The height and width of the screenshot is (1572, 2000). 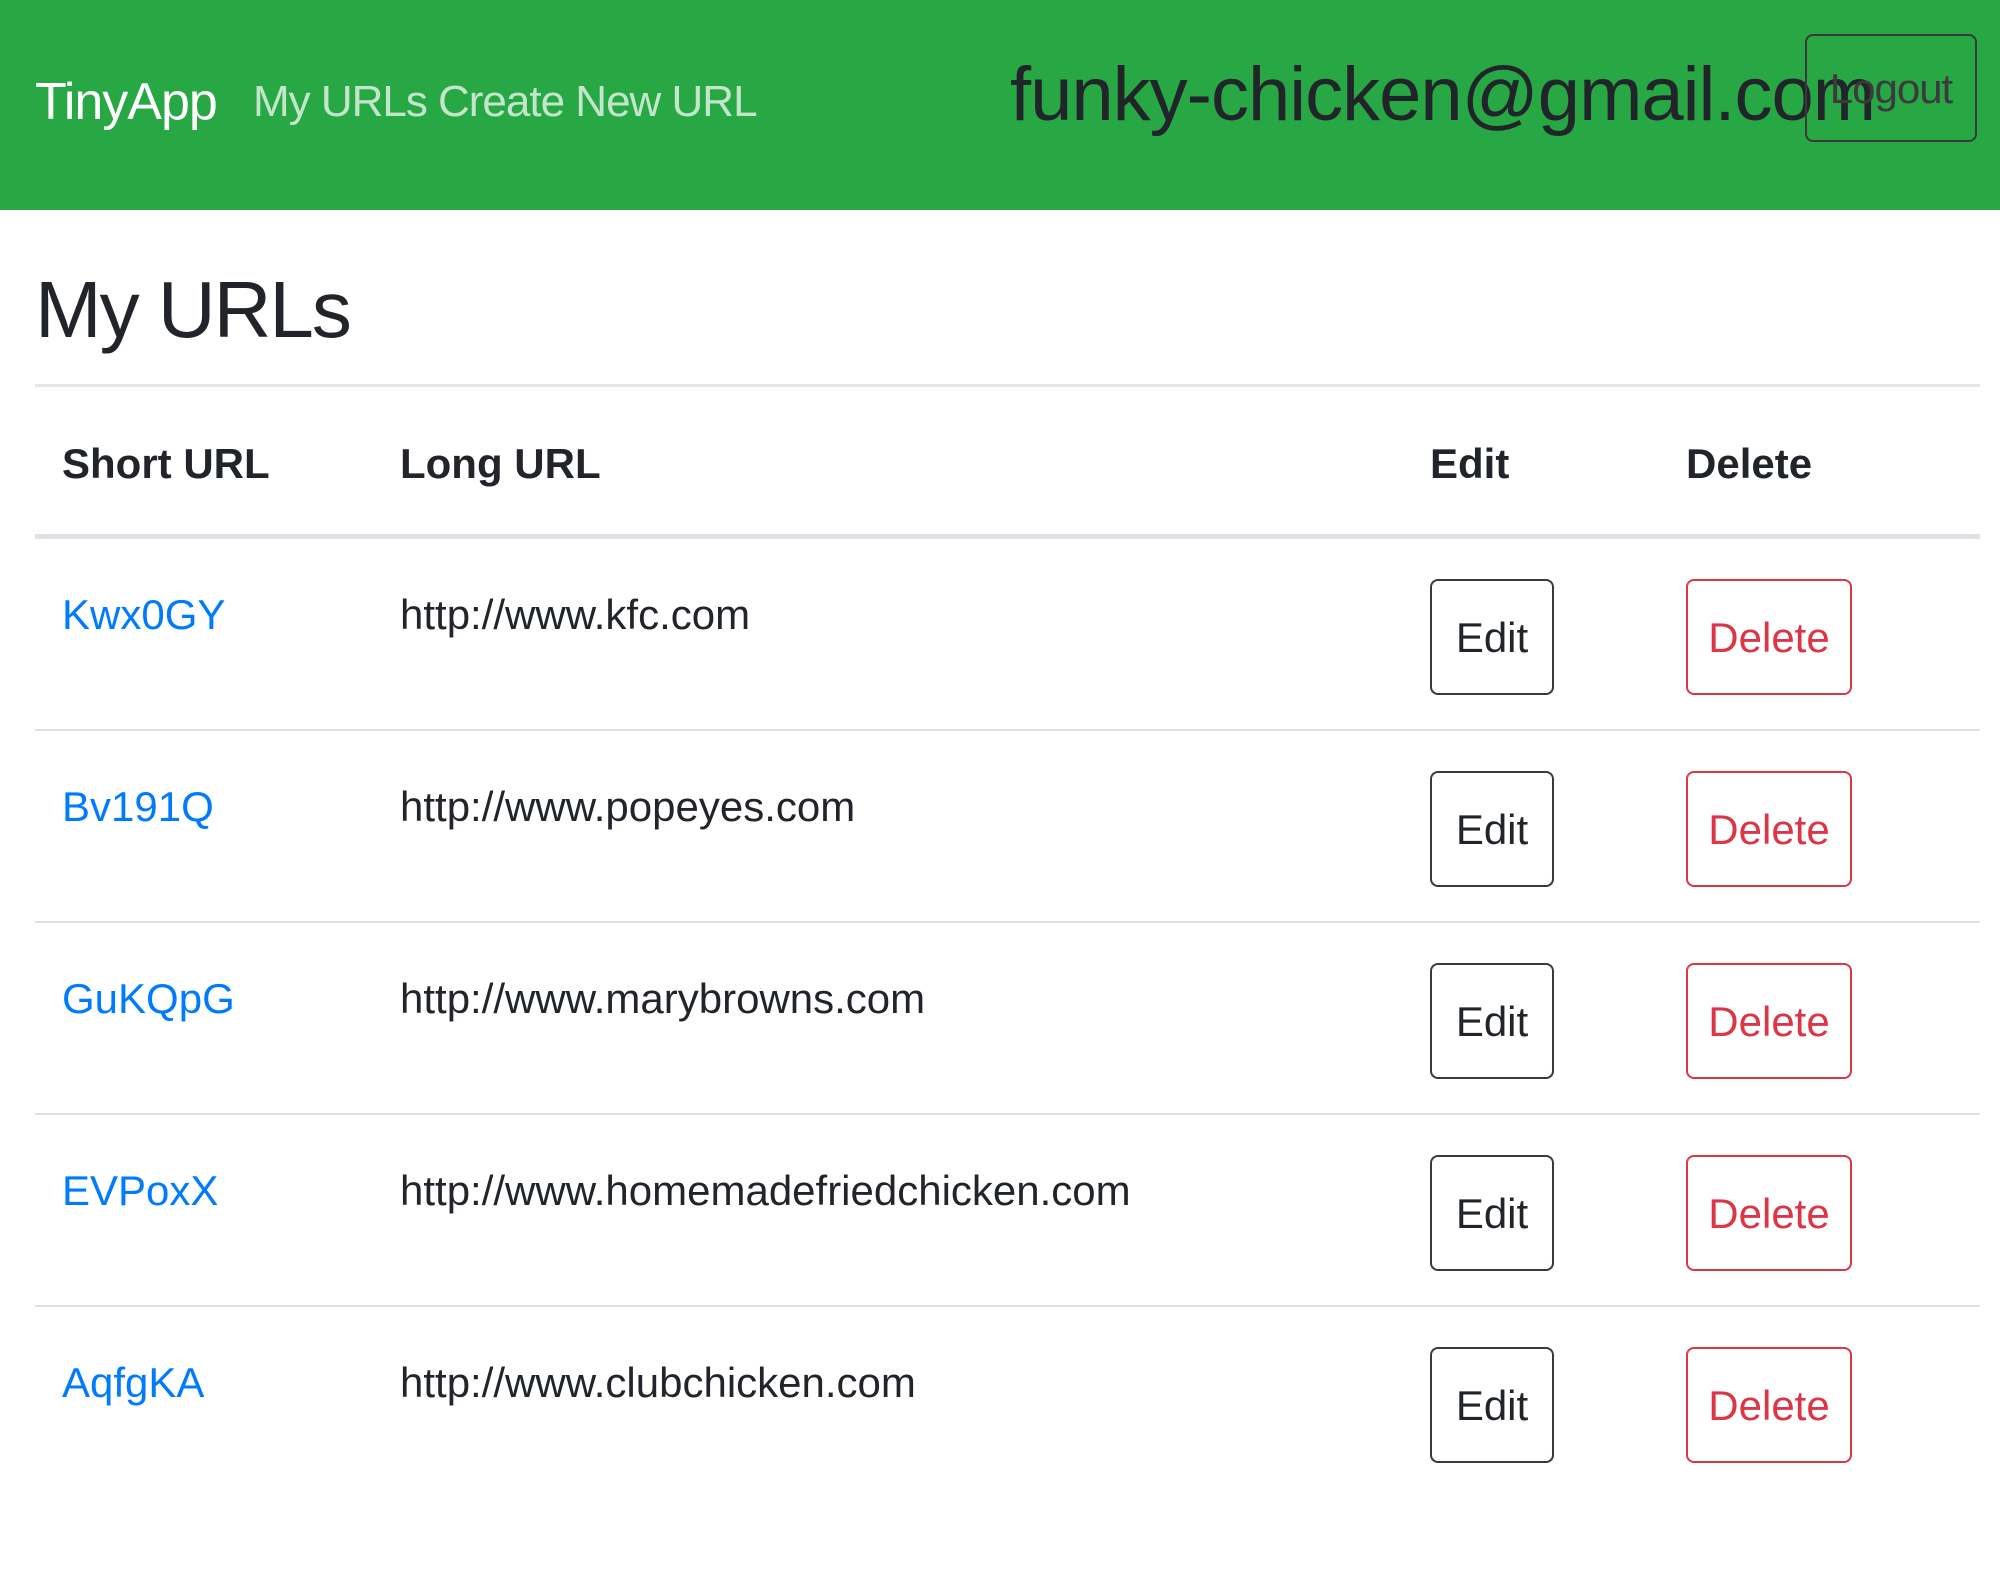 I want to click on long-url-text: http://www.kfc.com, so click(x=575, y=614).